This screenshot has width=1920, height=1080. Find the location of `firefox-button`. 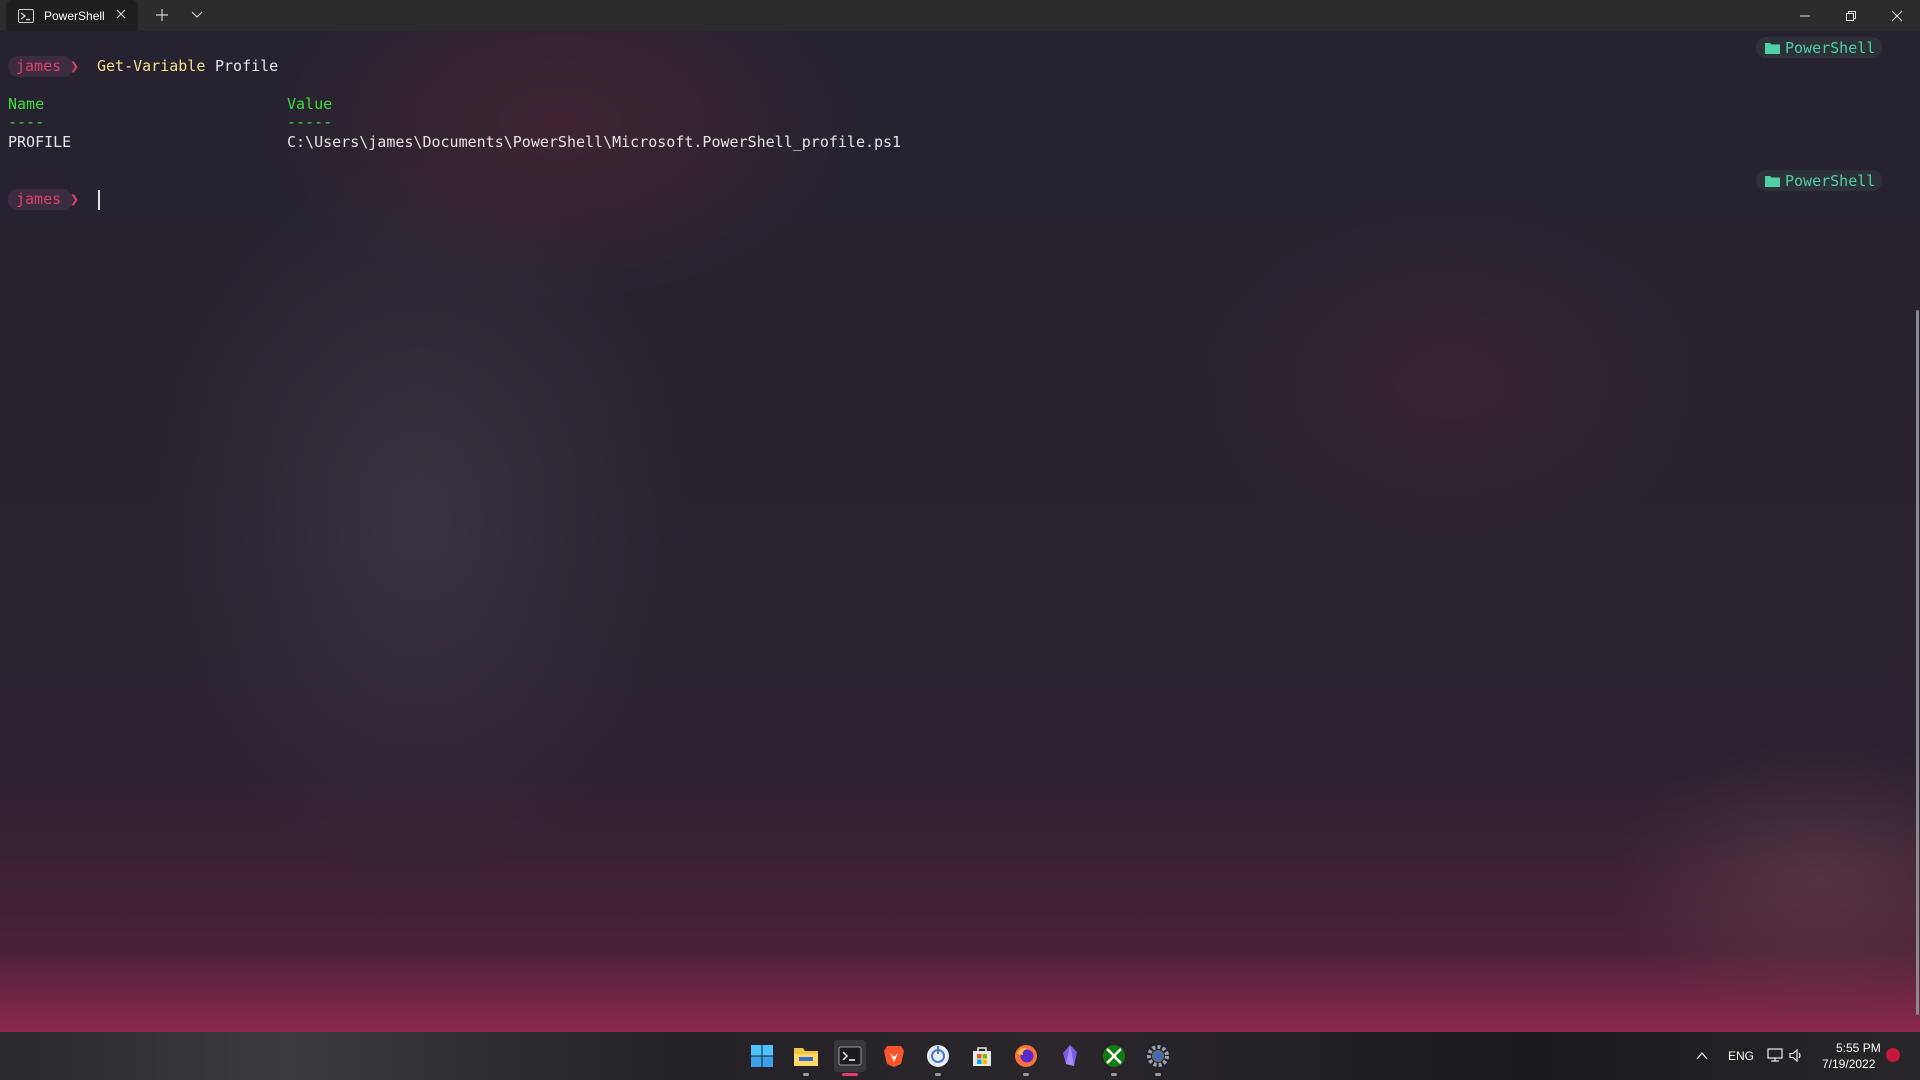

firefox-button is located at coordinates (1026, 1058).